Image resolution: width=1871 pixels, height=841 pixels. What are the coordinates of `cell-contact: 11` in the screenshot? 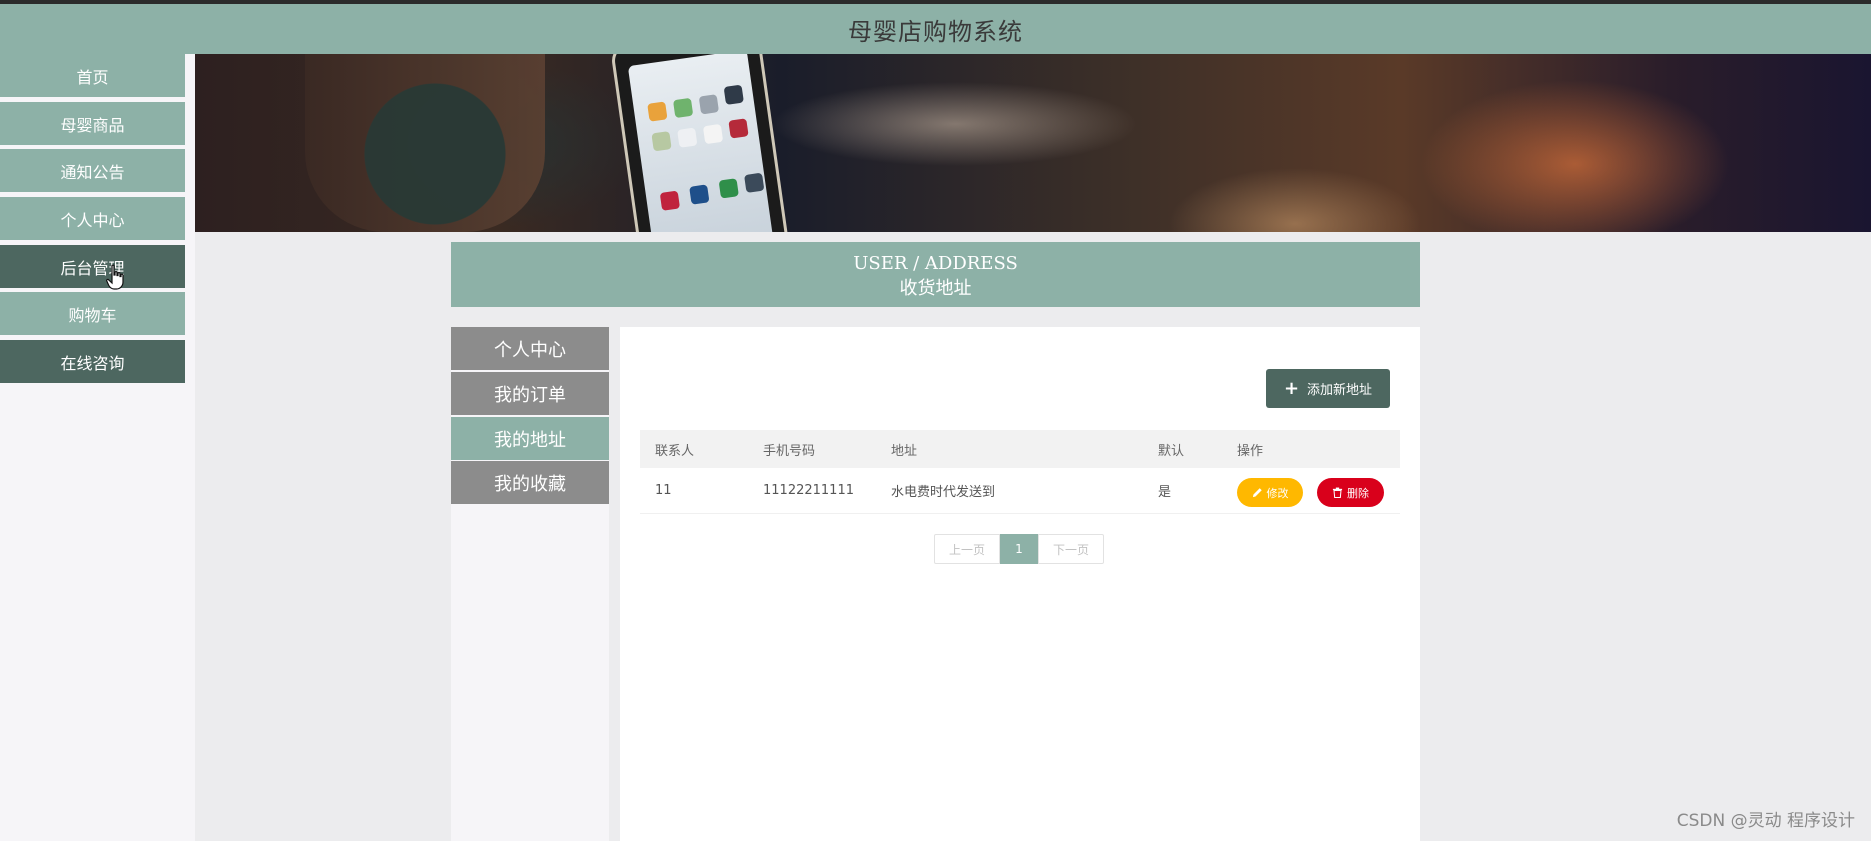 It's located at (663, 490).